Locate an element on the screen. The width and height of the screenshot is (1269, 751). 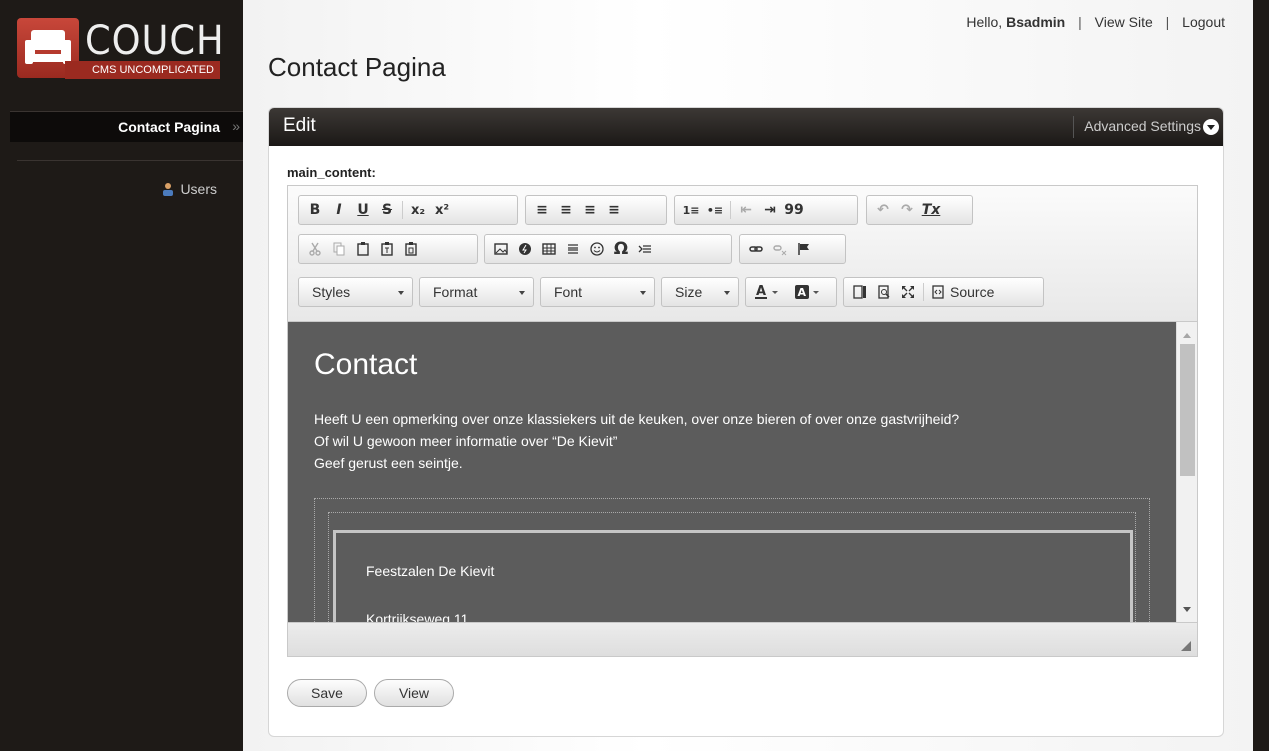
vertical-scrollbar is located at coordinates (1186, 472).